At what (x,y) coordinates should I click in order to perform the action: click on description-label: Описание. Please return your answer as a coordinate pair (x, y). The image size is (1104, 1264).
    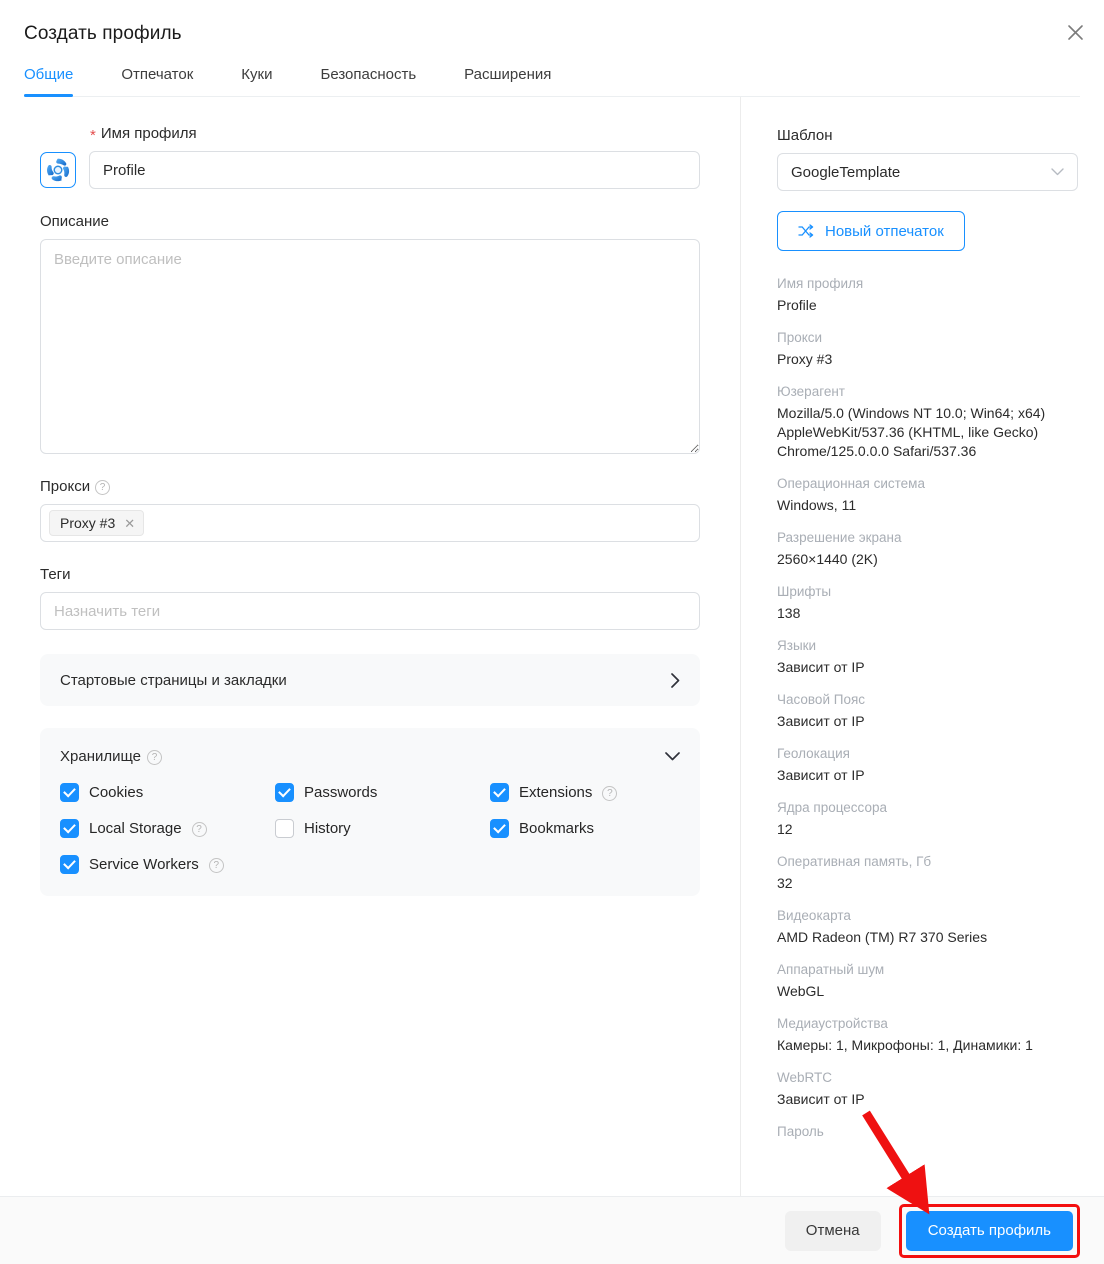
    Looking at the image, I should click on (75, 221).